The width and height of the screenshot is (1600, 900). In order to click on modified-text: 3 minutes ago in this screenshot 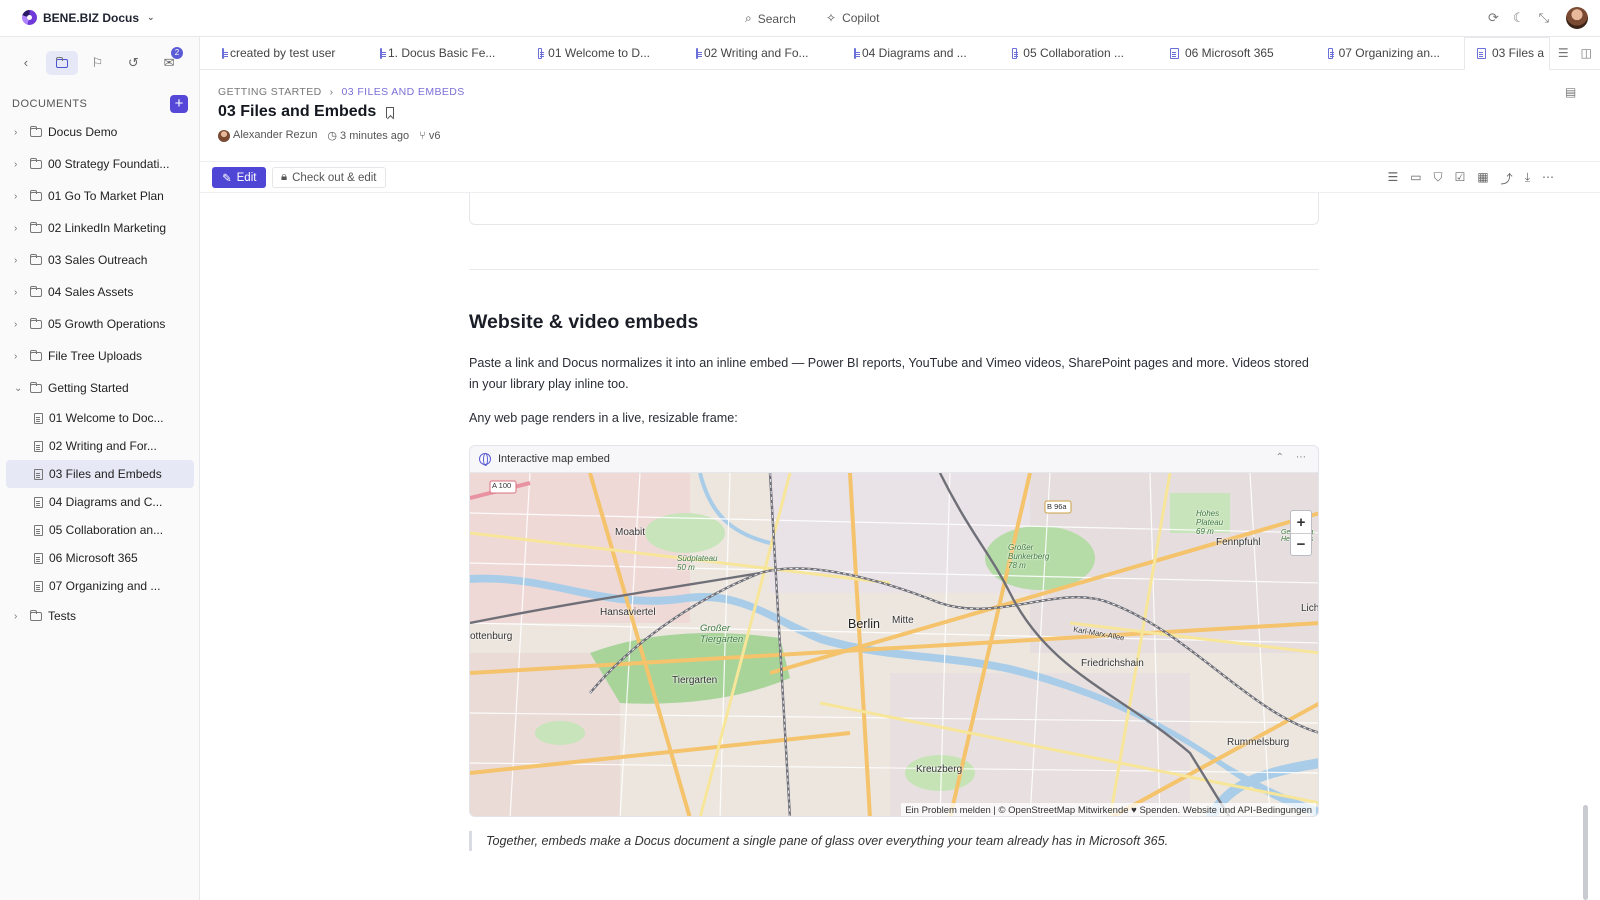, I will do `click(375, 136)`.